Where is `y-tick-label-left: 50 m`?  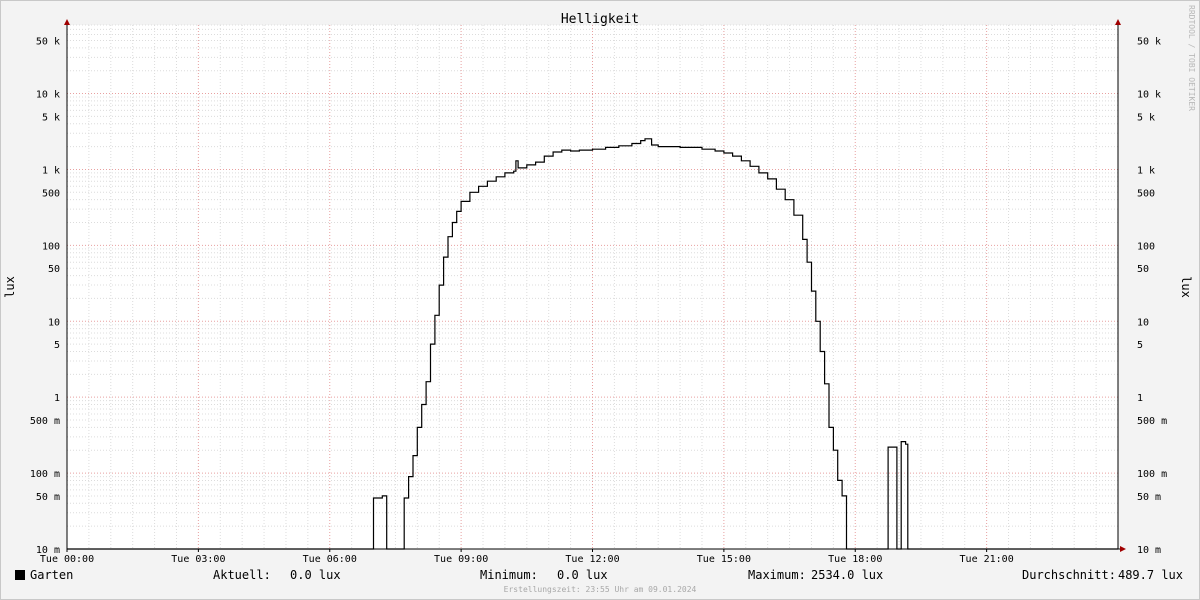 y-tick-label-left: 50 m is located at coordinates (48, 497).